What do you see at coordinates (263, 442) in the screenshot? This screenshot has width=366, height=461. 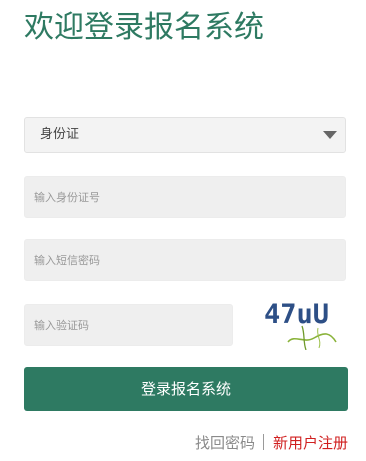 I see `link-divider` at bounding box center [263, 442].